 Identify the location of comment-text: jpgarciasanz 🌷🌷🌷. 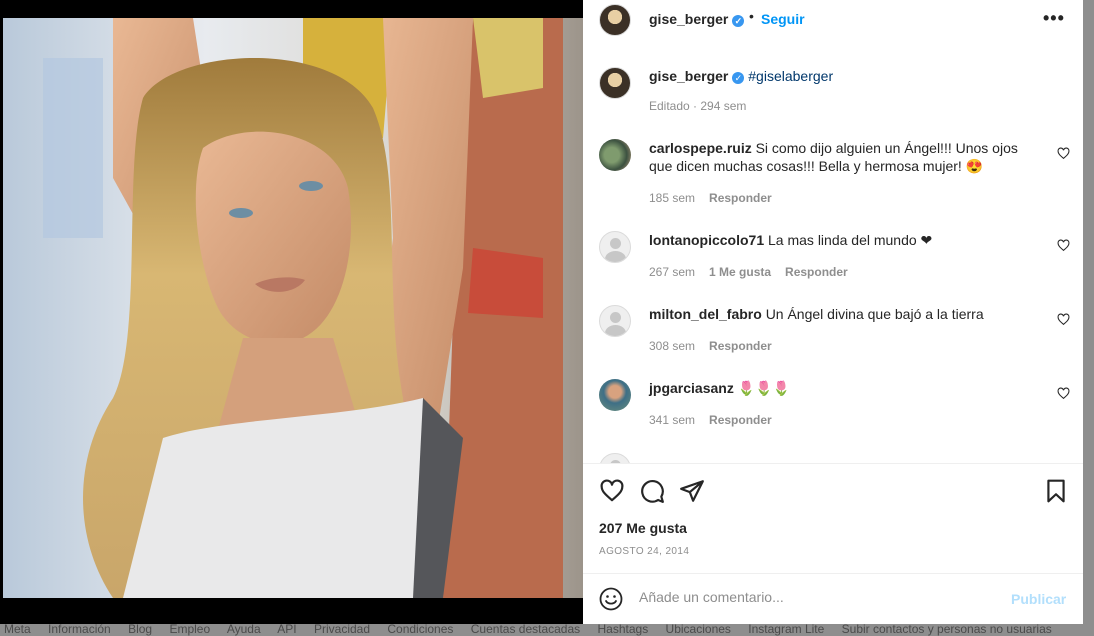
(844, 388).